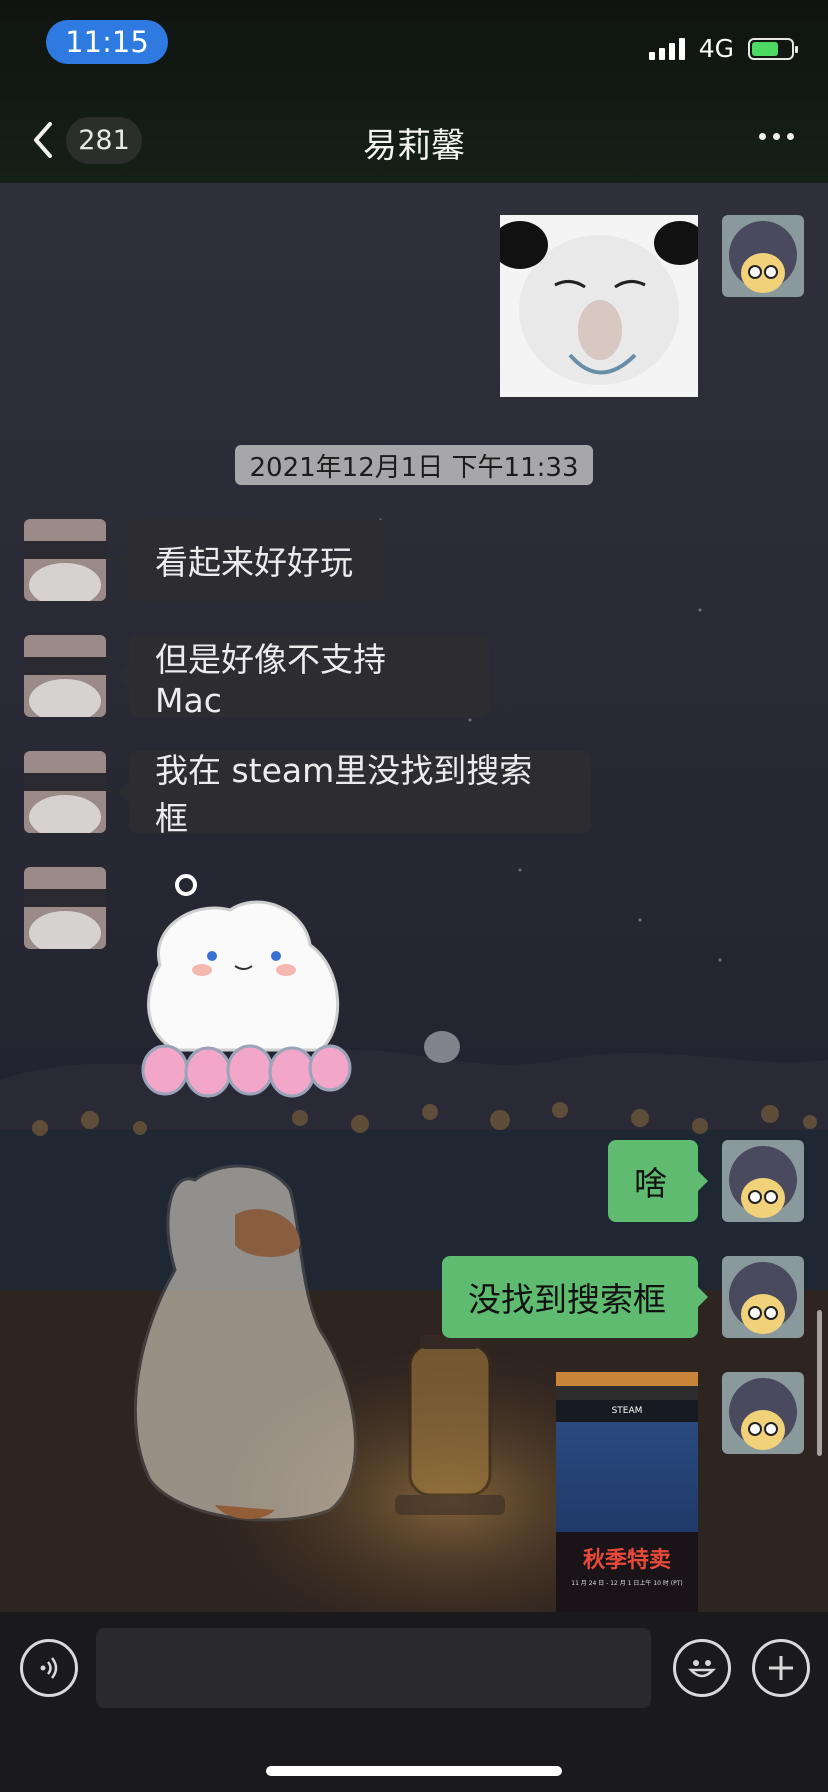 The image size is (828, 1792). What do you see at coordinates (773, 48) in the screenshot?
I see `battery-charging-icon` at bounding box center [773, 48].